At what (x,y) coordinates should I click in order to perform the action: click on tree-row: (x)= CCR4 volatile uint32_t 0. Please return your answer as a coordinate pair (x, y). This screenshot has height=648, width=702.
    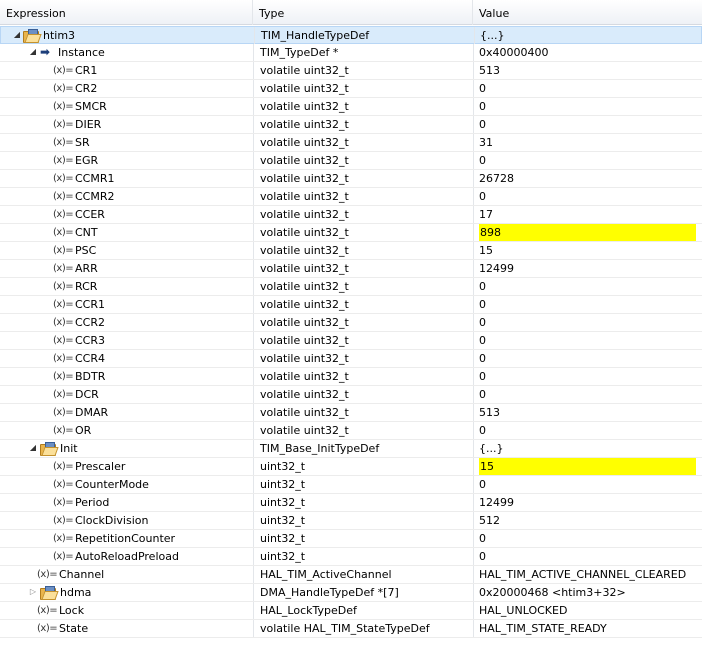
    Looking at the image, I should click on (351, 359).